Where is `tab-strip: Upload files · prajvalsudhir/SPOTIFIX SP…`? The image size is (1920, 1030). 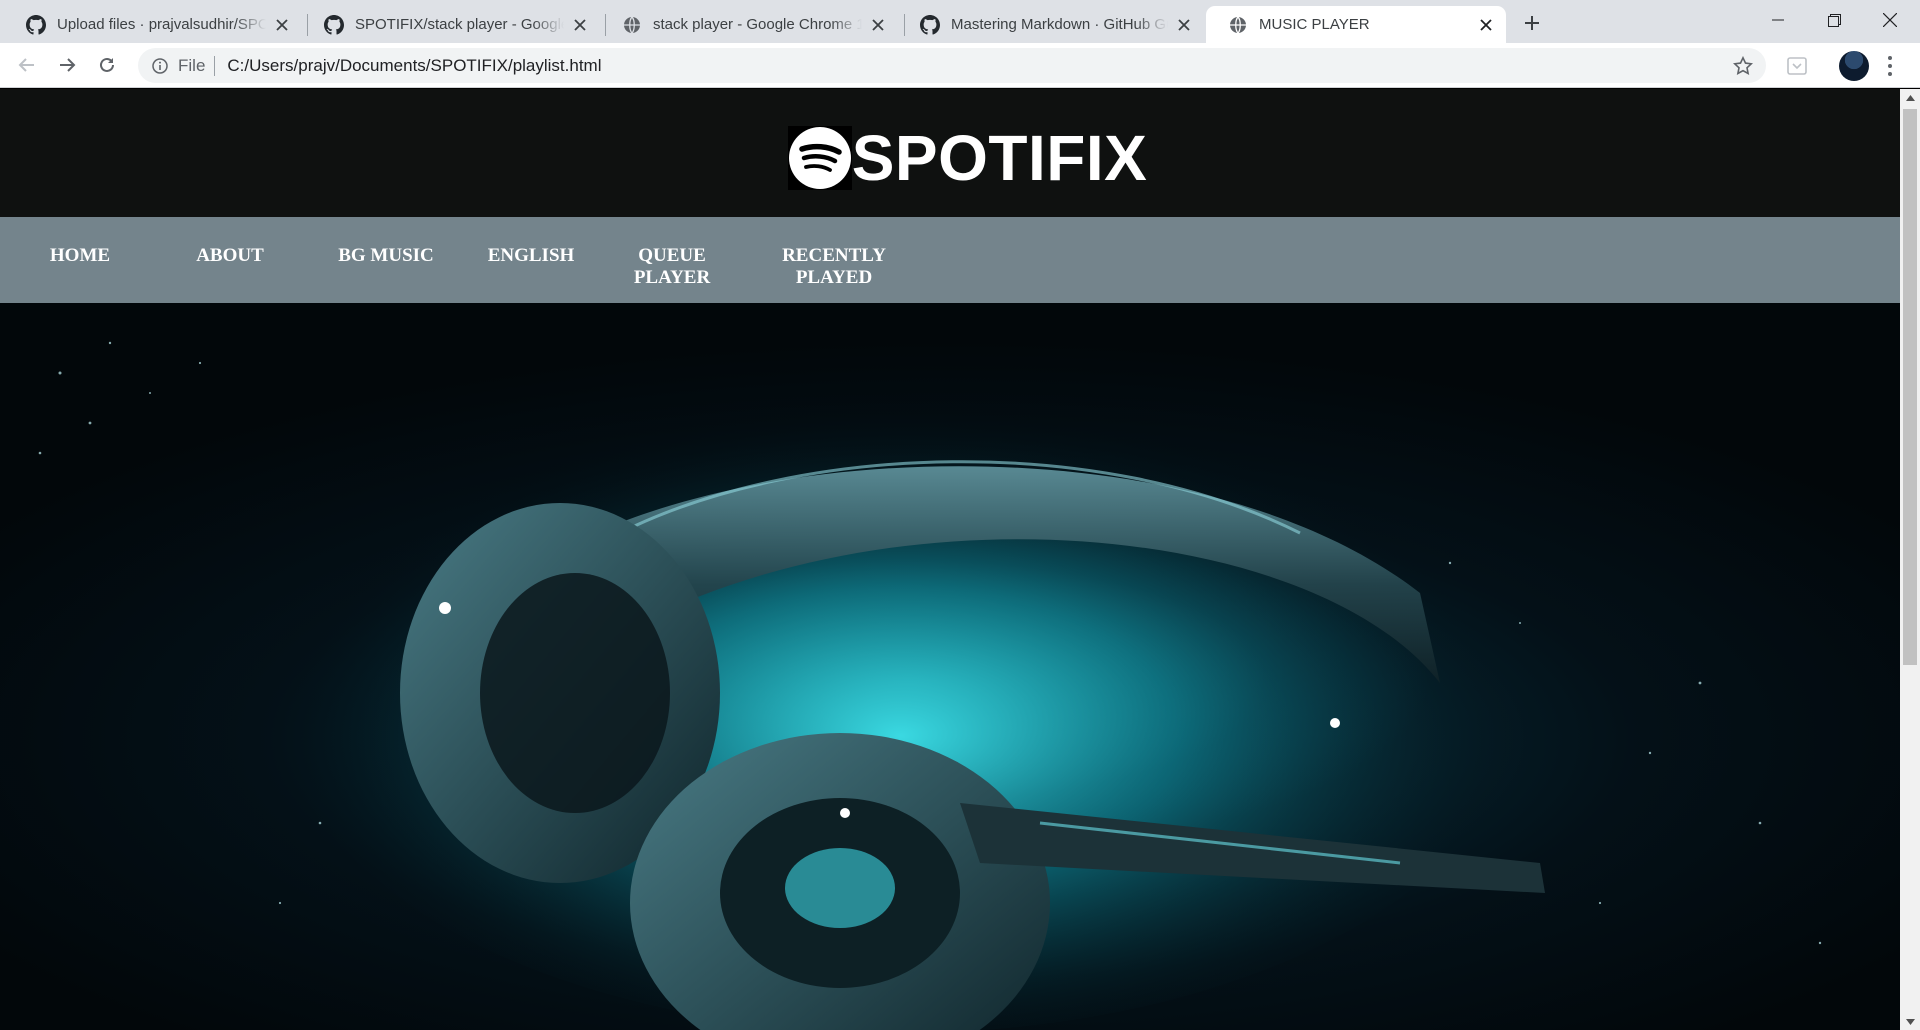 tab-strip: Upload files · prajvalsudhir/SPOTIFIX SP… is located at coordinates (960, 21).